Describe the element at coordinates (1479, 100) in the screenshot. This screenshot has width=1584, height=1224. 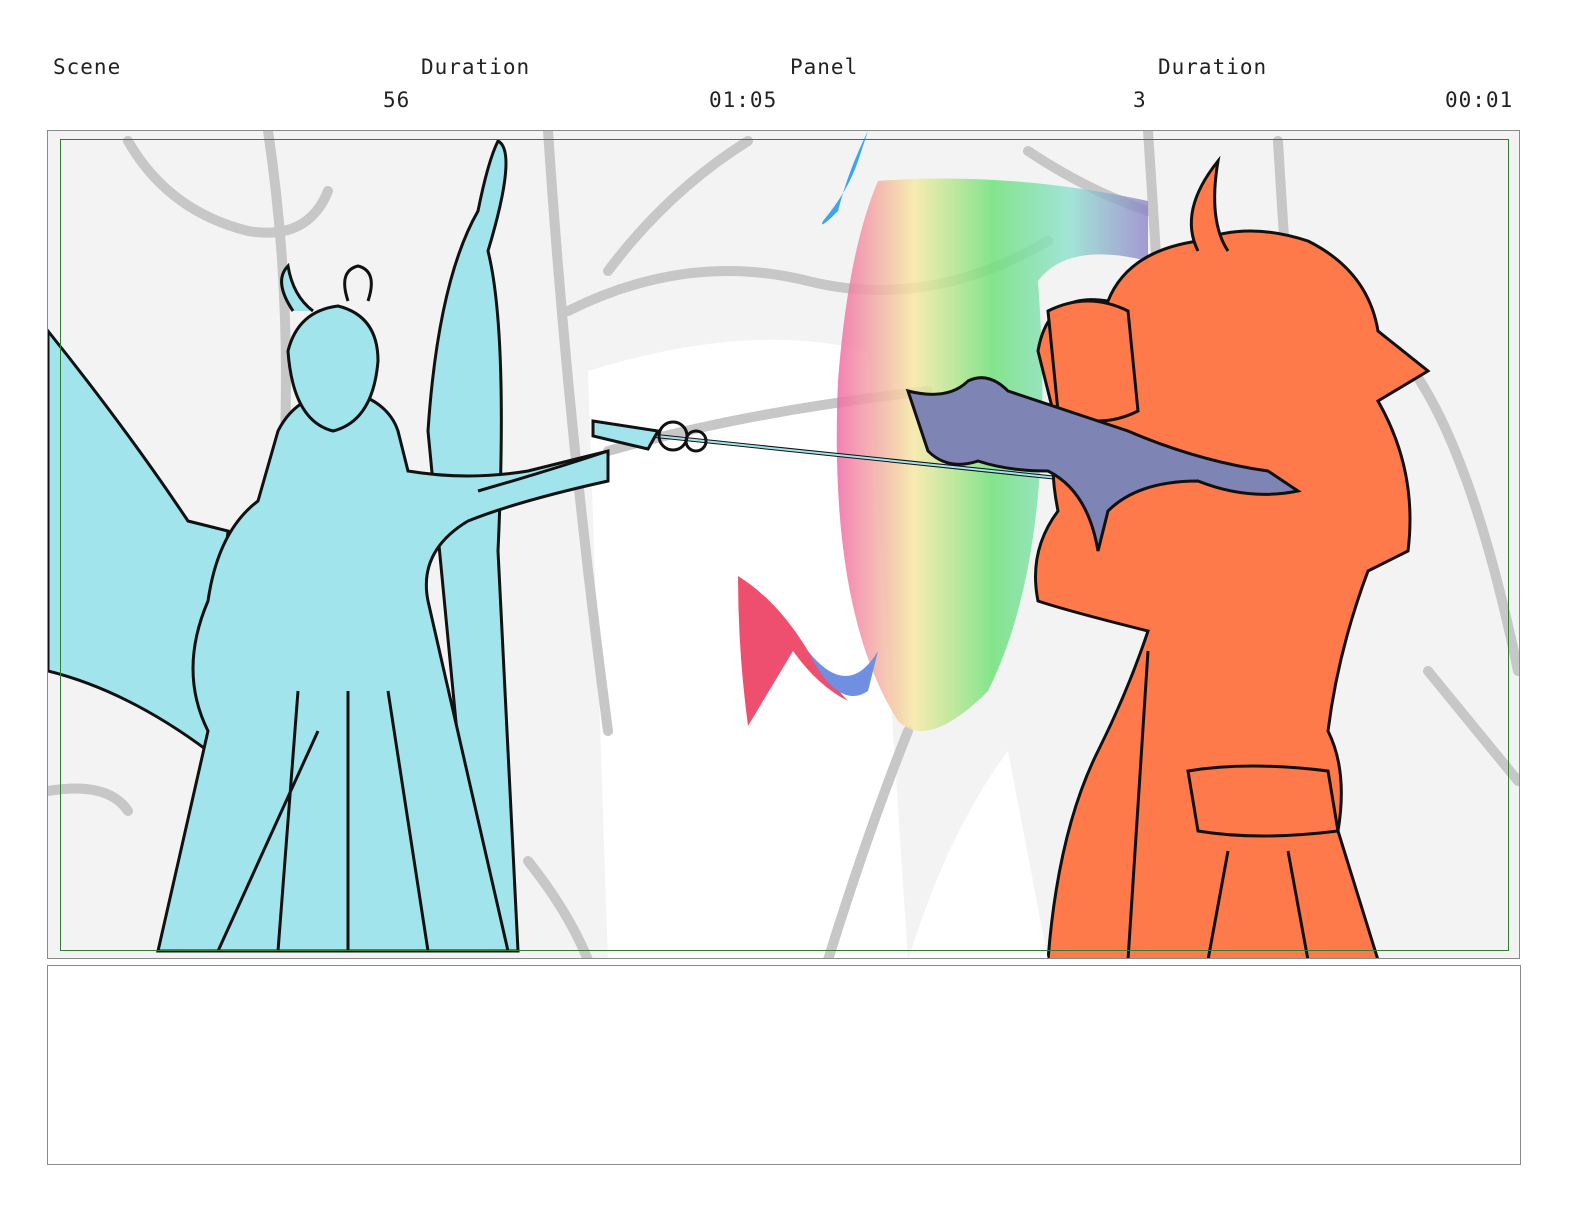
I see `panel-duration-value: 00:01` at that location.